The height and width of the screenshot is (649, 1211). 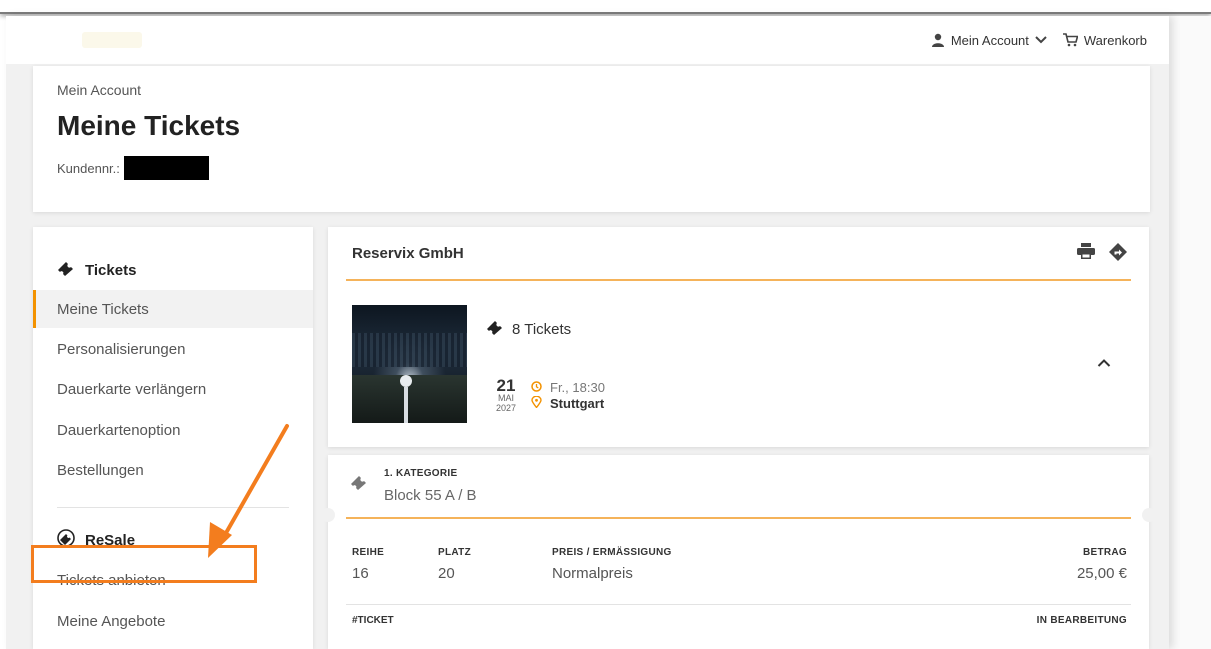 I want to click on collapse-button, so click(x=1104, y=364).